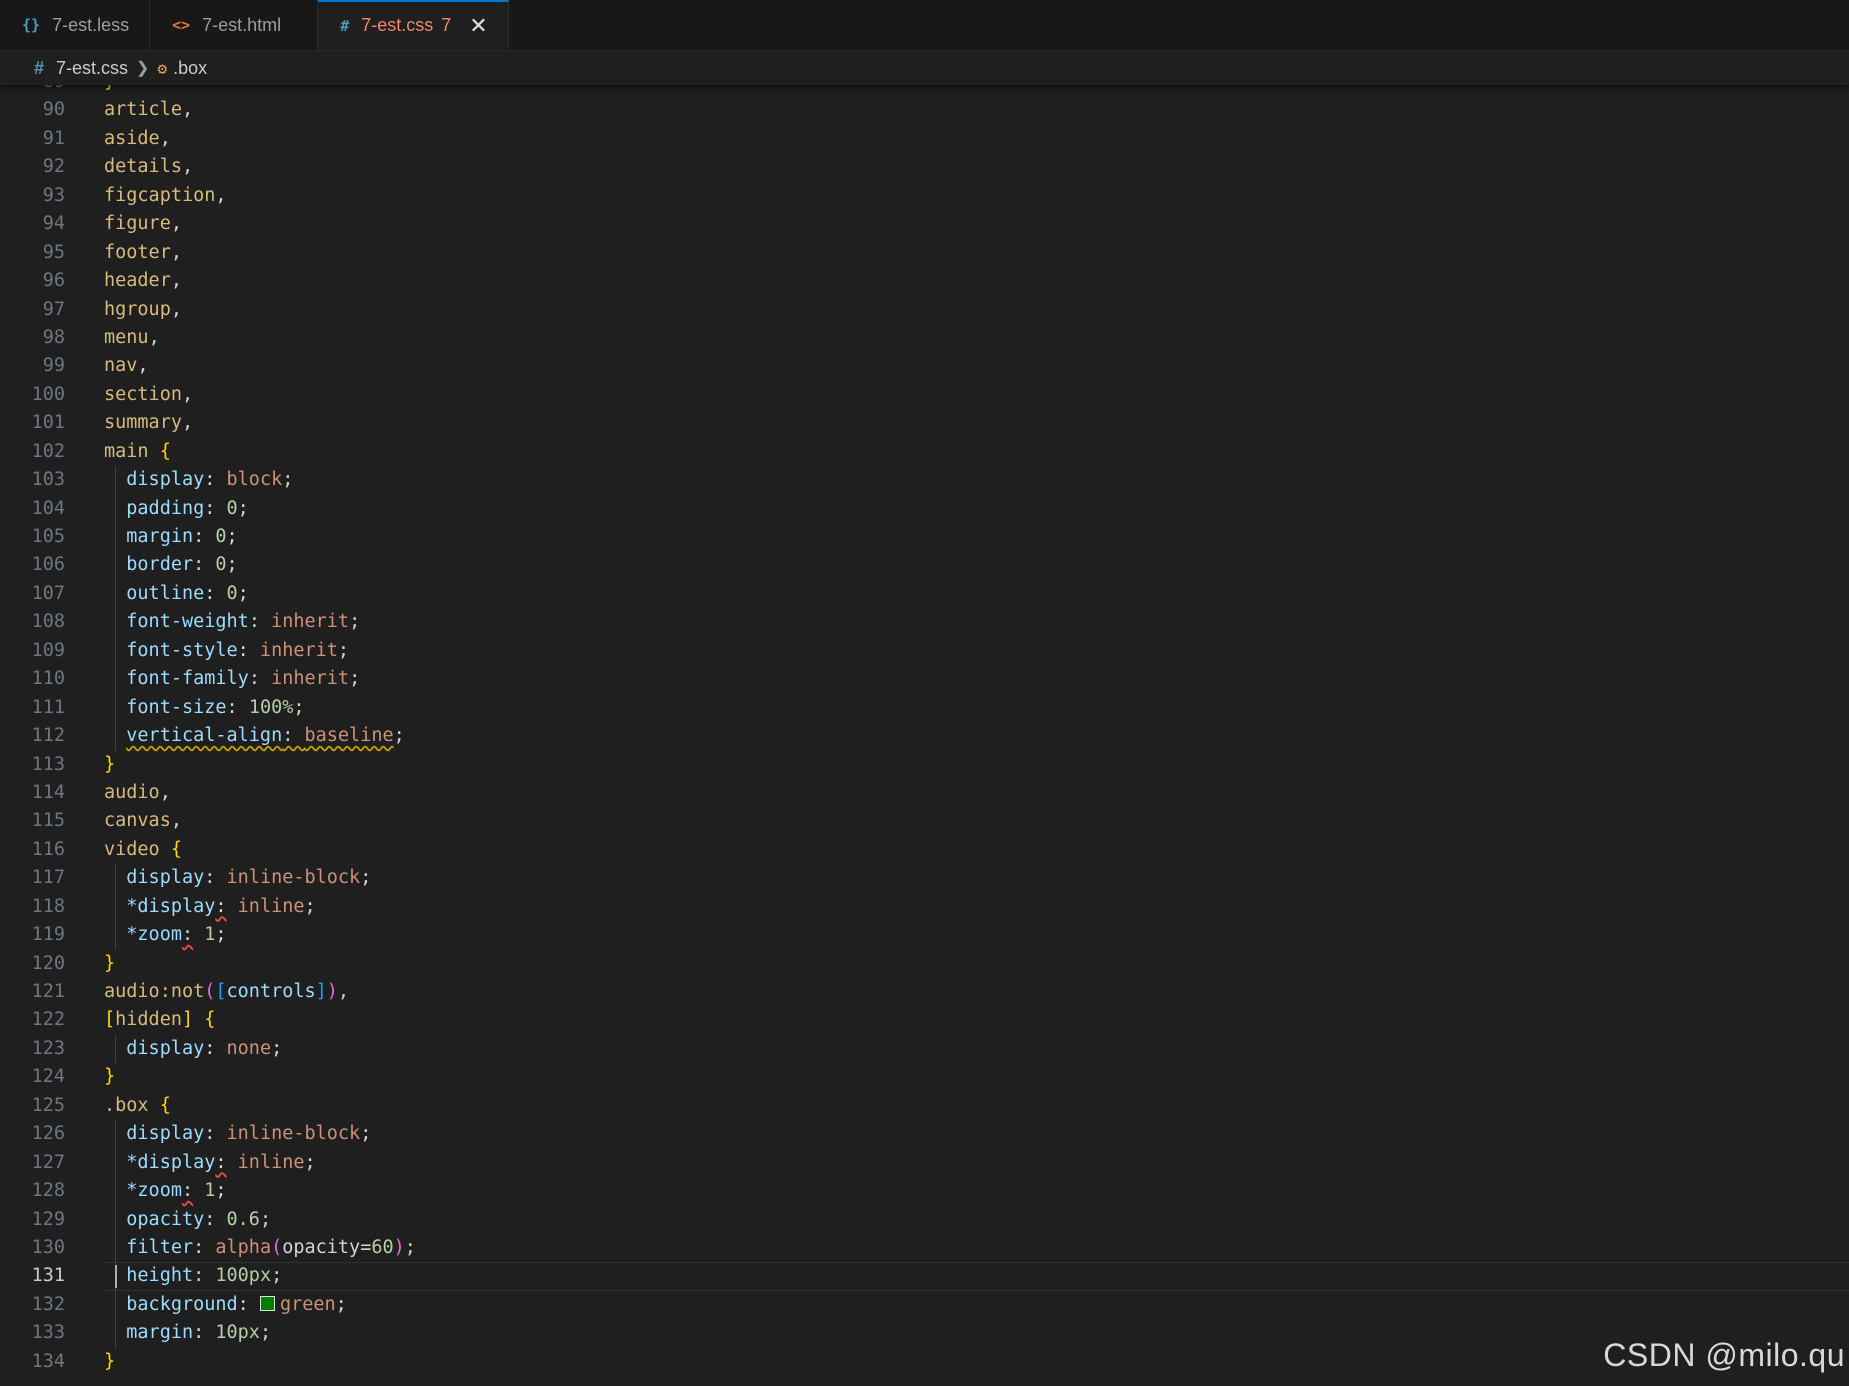  I want to click on code-line: 109 font-style: inherit;, so click(924, 651).